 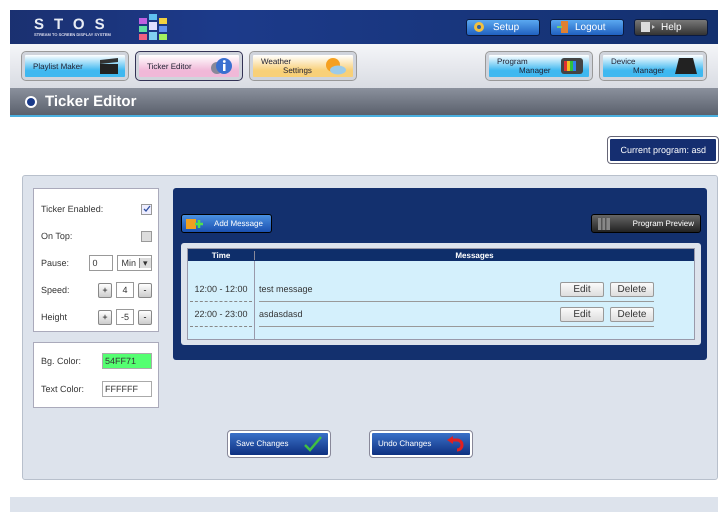 What do you see at coordinates (313, 444) in the screenshot?
I see `checkmark-icon` at bounding box center [313, 444].